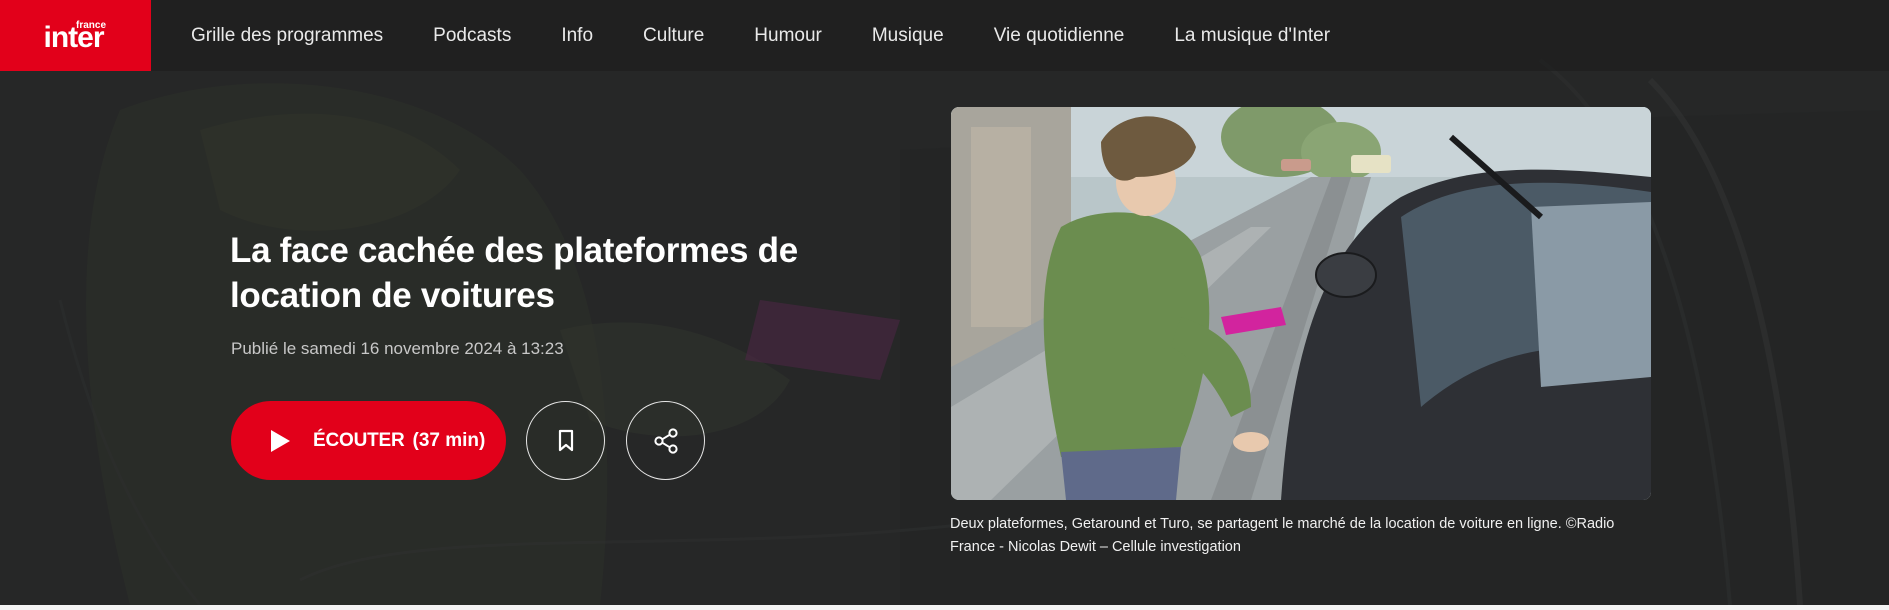 The width and height of the screenshot is (1889, 610). What do you see at coordinates (359, 440) in the screenshot?
I see `listen-button-label: ÉCOUTER` at bounding box center [359, 440].